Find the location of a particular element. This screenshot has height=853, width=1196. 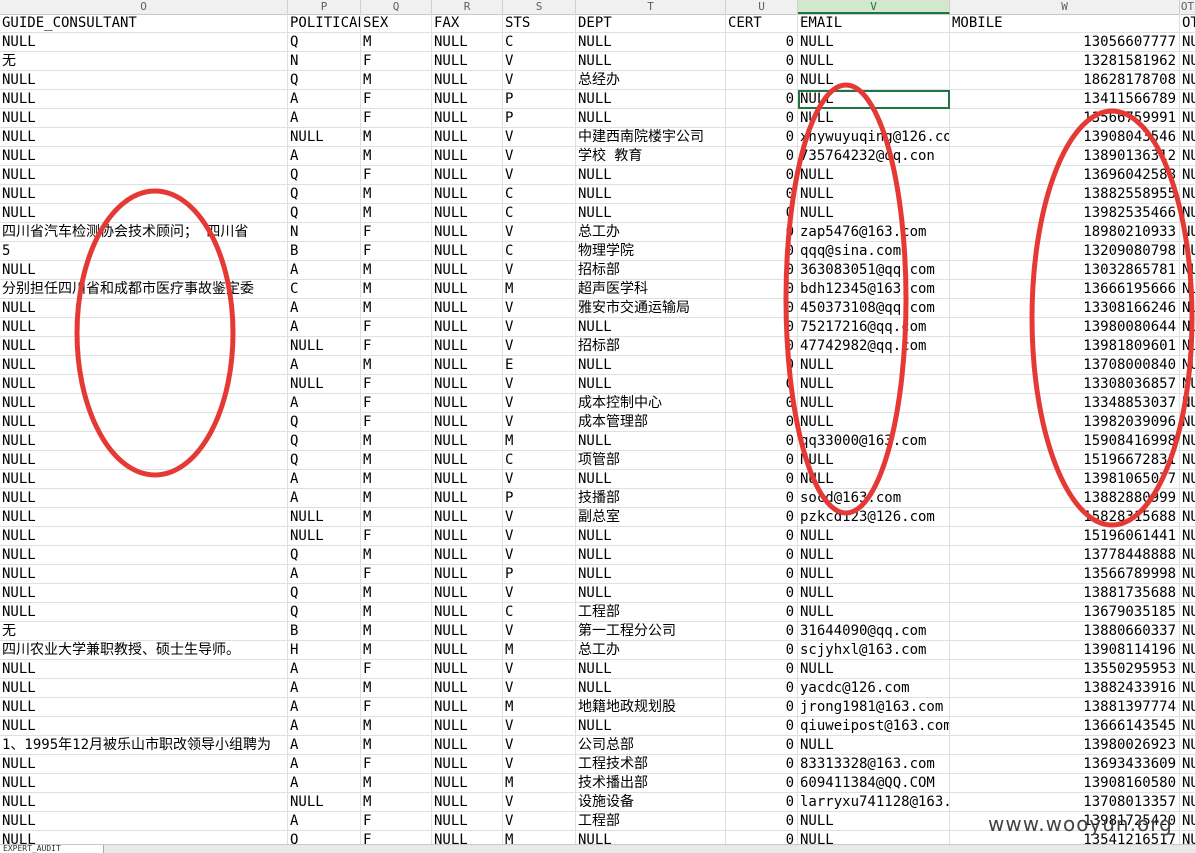

table-cell: B is located at coordinates (324, 251).